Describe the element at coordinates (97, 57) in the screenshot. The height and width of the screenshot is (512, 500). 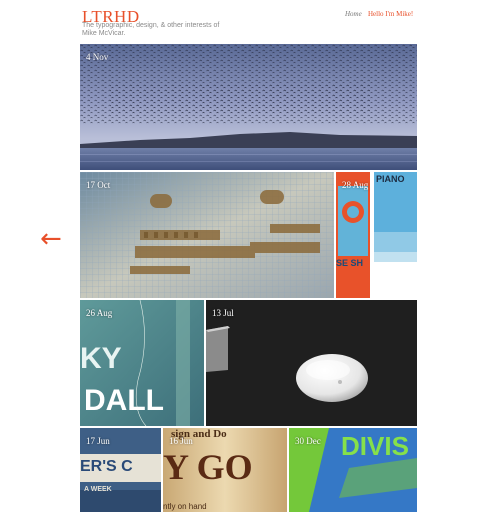
I see `post-date: 4 Nov` at that location.